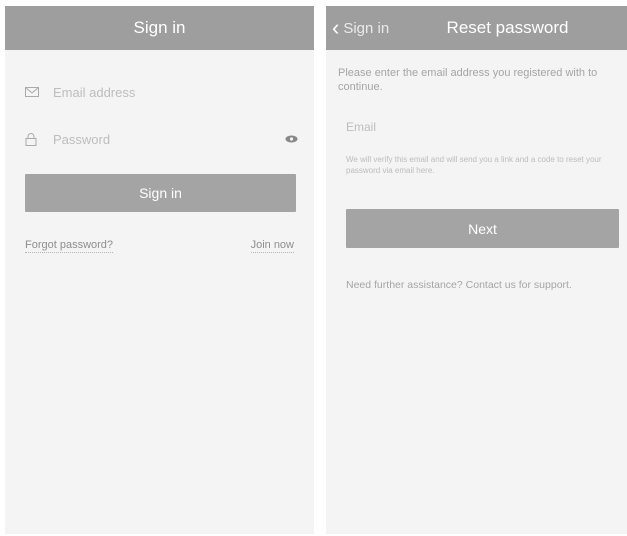 Image resolution: width=627 pixels, height=536 pixels. I want to click on eye-icon, so click(291, 139).